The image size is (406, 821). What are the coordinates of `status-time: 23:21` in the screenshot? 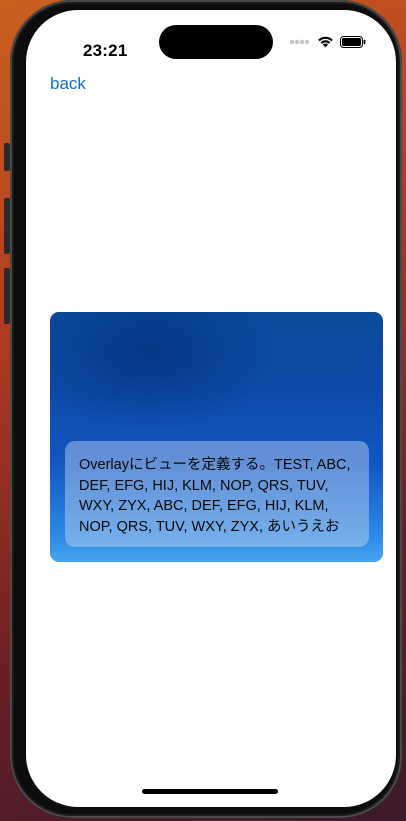 It's located at (105, 50).